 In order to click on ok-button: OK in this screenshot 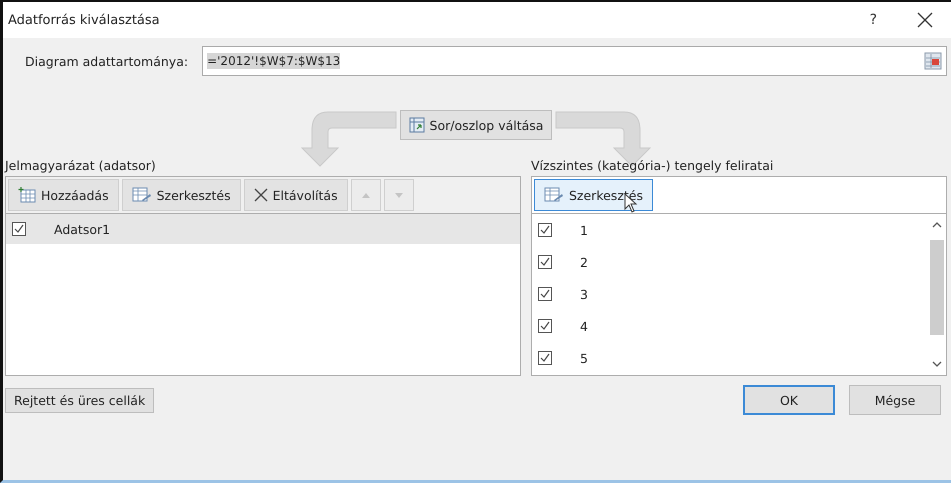, I will do `click(789, 400)`.